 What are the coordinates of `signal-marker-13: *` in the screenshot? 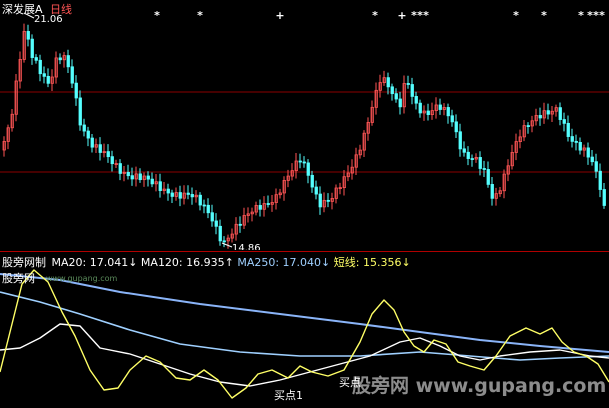 It's located at (602, 15).